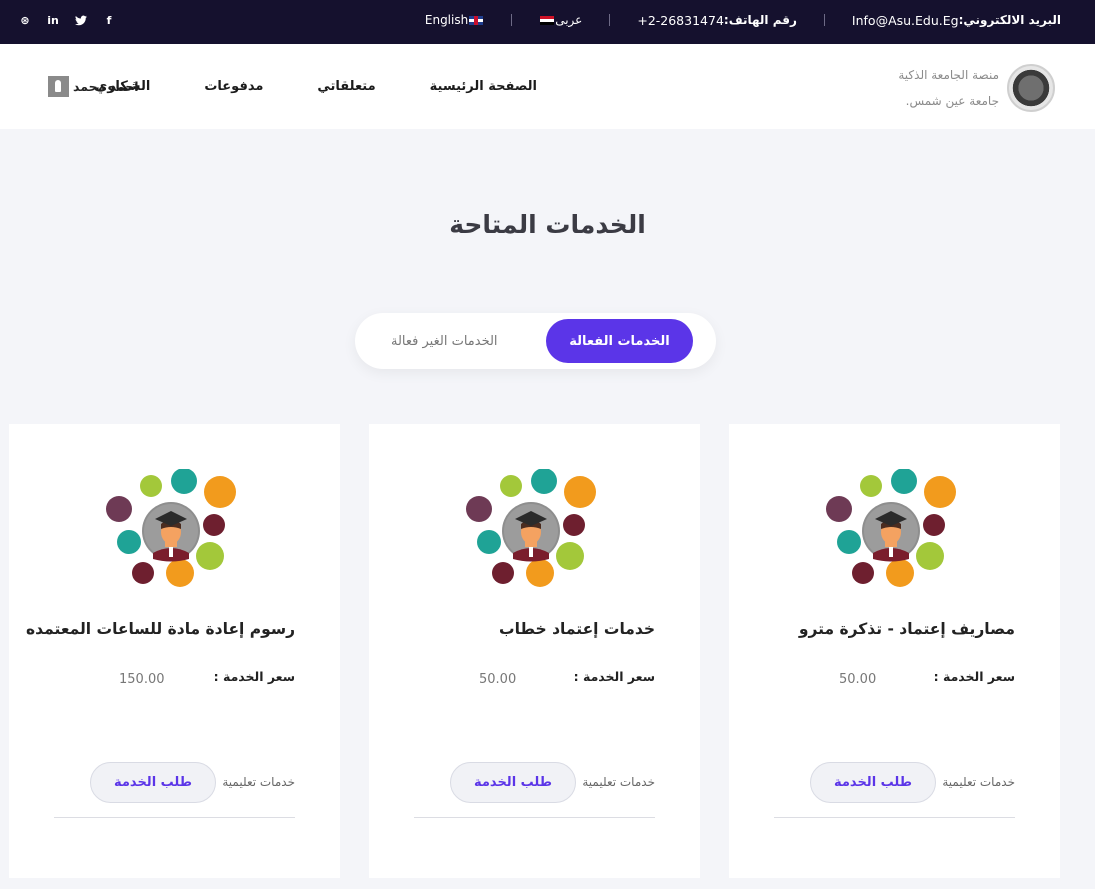  I want to click on email-item: البريد الالكتروني: Info@Asu.Edu.Eg, so click(956, 20).